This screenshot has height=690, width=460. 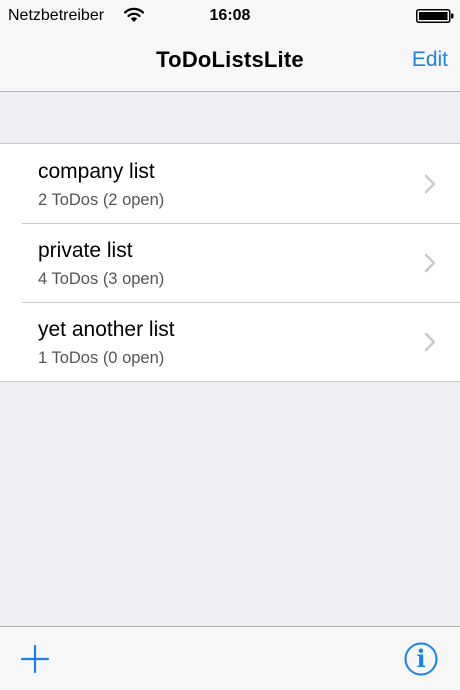 What do you see at coordinates (101, 200) in the screenshot?
I see `list-item-subtitle: 2 ToDos (2 open)` at bounding box center [101, 200].